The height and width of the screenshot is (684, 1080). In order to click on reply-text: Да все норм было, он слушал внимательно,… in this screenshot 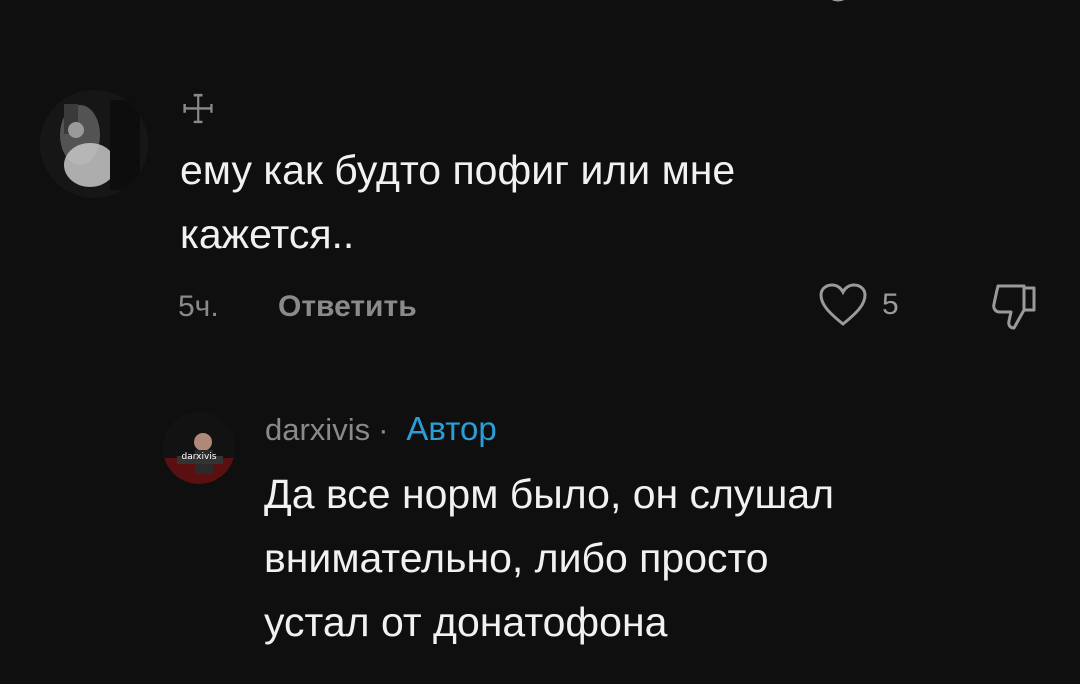, I will do `click(549, 558)`.